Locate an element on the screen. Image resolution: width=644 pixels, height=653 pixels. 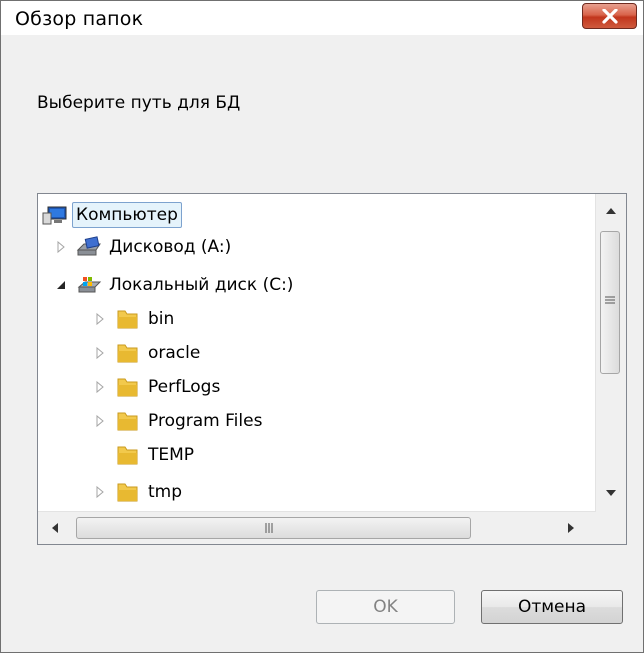
close-icon is located at coordinates (610, 16).